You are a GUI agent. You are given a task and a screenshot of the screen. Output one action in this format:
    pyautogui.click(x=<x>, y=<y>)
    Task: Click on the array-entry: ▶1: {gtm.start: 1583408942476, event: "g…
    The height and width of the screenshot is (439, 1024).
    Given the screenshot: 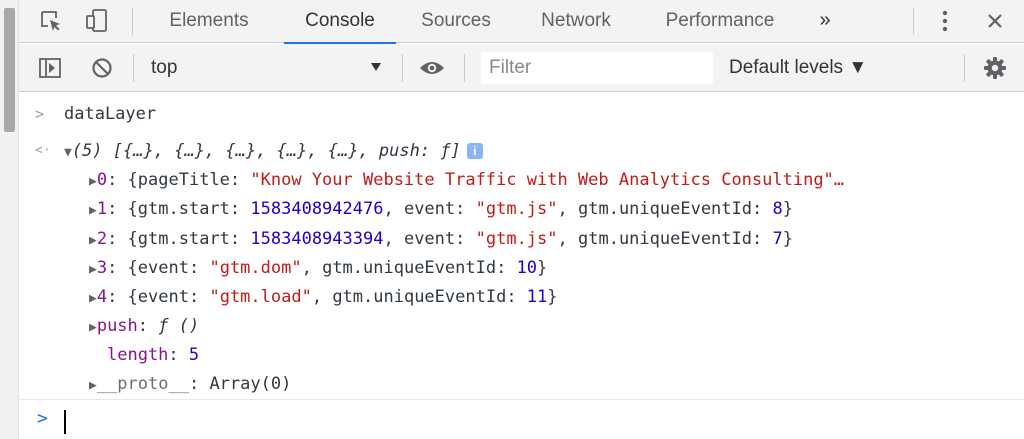 What is the action you would take?
    pyautogui.click(x=441, y=209)
    